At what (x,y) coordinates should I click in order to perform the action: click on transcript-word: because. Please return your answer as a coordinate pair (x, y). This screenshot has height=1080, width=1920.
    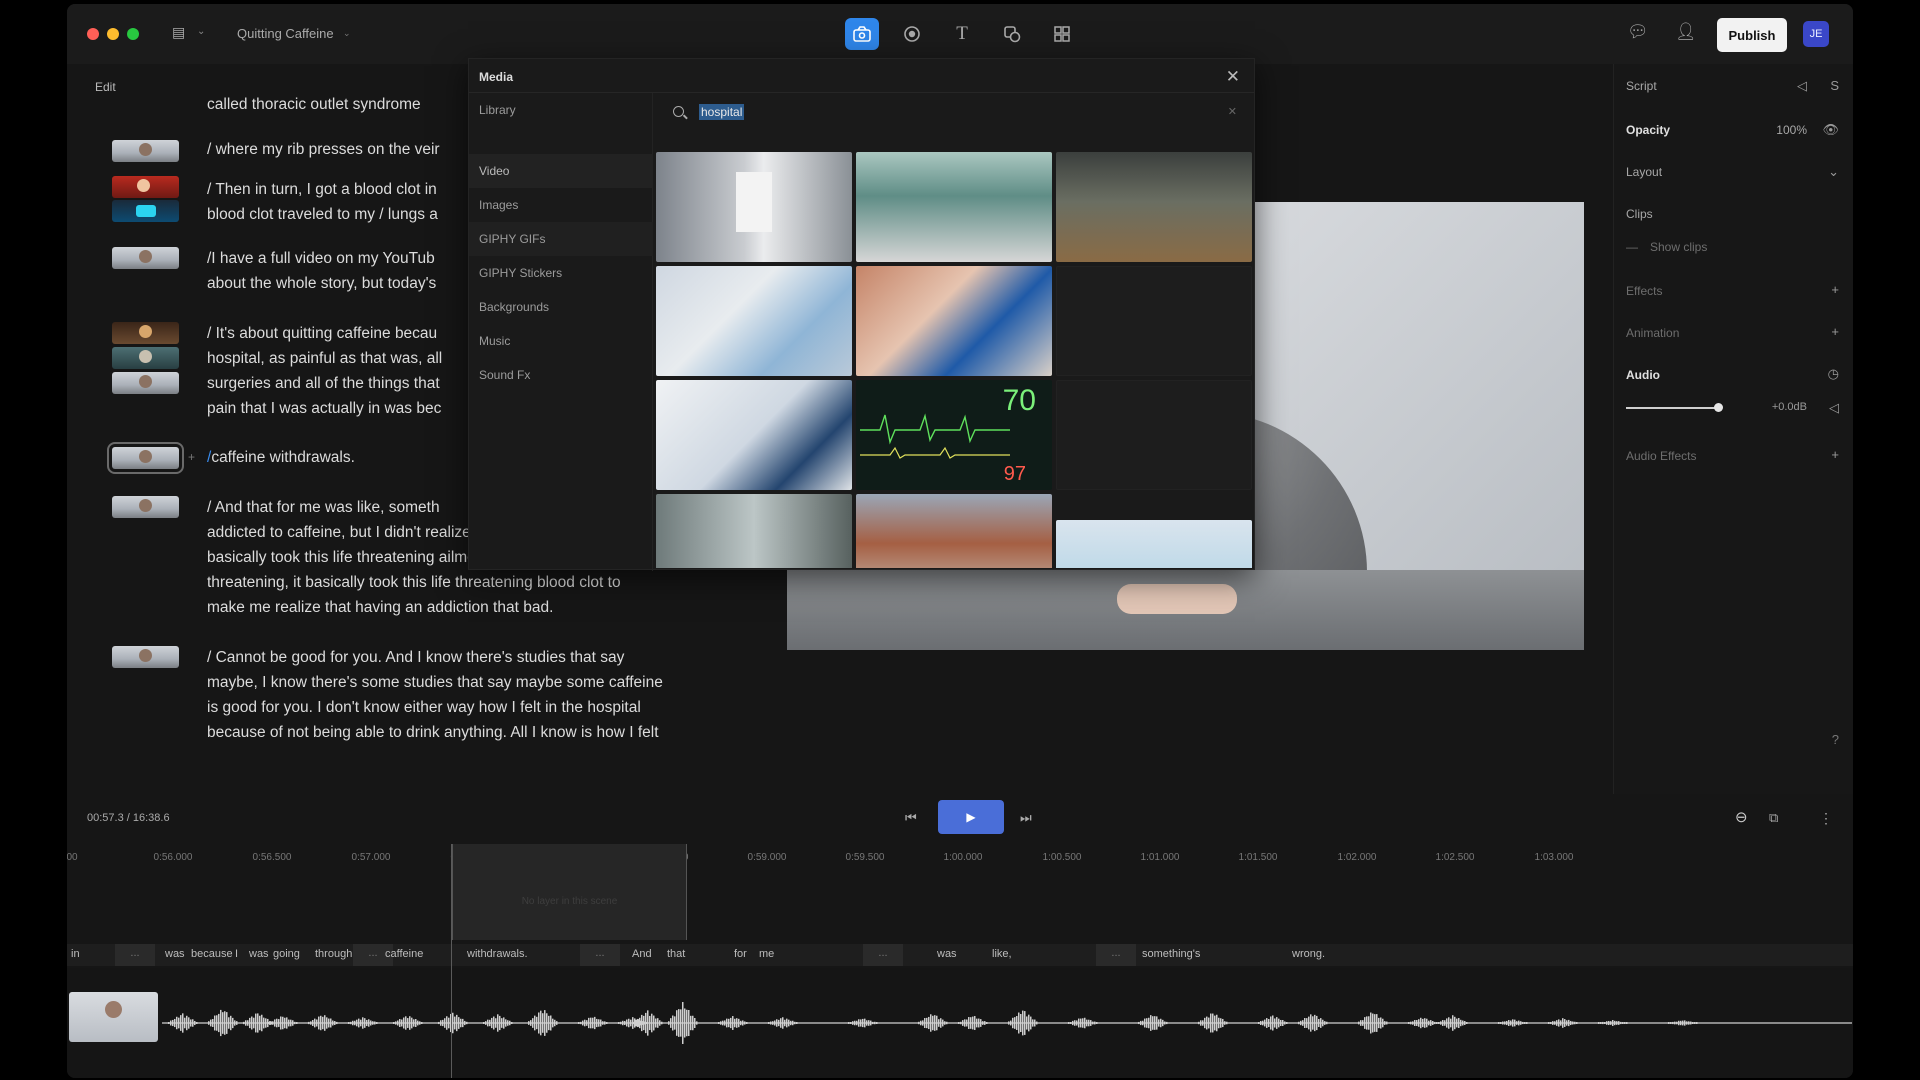
    Looking at the image, I should click on (212, 954).